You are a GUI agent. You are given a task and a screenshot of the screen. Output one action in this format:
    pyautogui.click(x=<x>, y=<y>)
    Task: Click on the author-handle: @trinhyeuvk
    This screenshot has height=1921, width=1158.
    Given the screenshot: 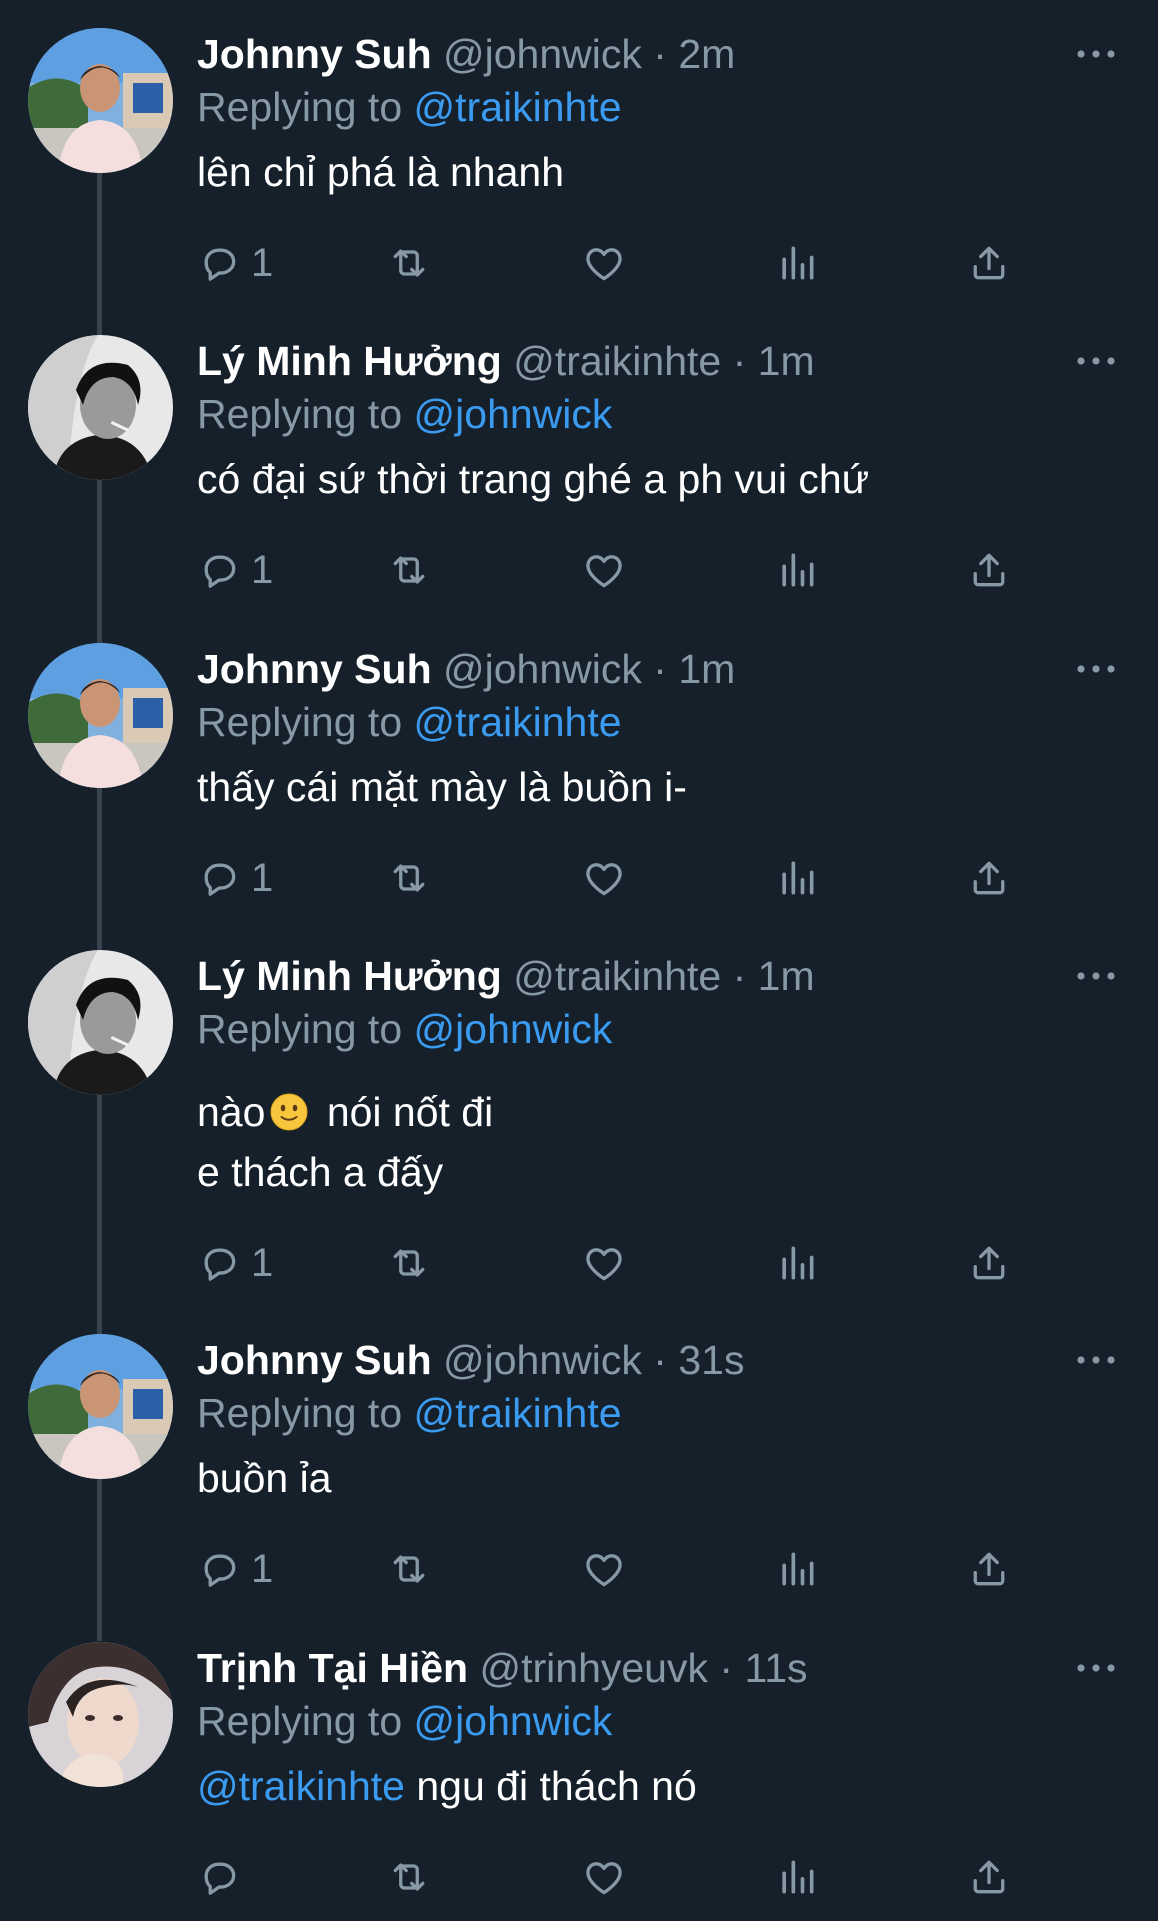 What is the action you would take?
    pyautogui.click(x=594, y=1668)
    